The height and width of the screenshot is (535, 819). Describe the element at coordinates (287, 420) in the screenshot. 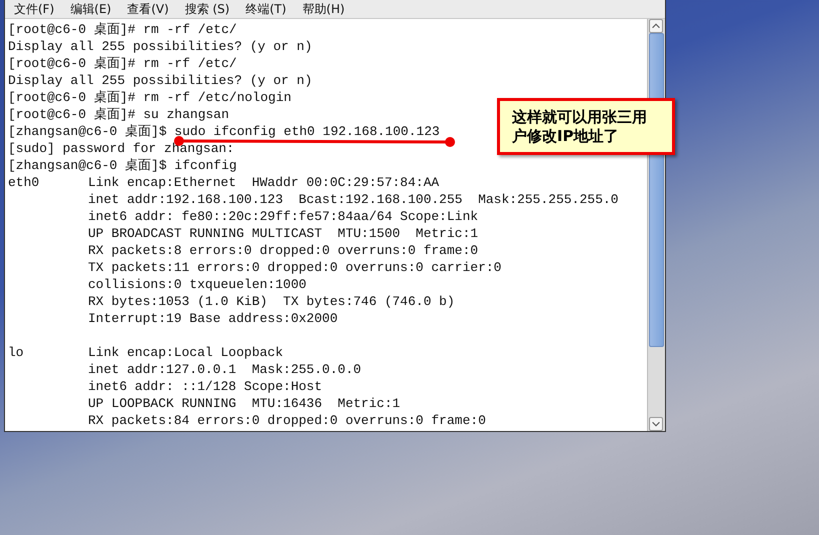

I see `terminal-line: RX packets:84 errors:0 dropped:0 overruns:0 frame:0` at that location.